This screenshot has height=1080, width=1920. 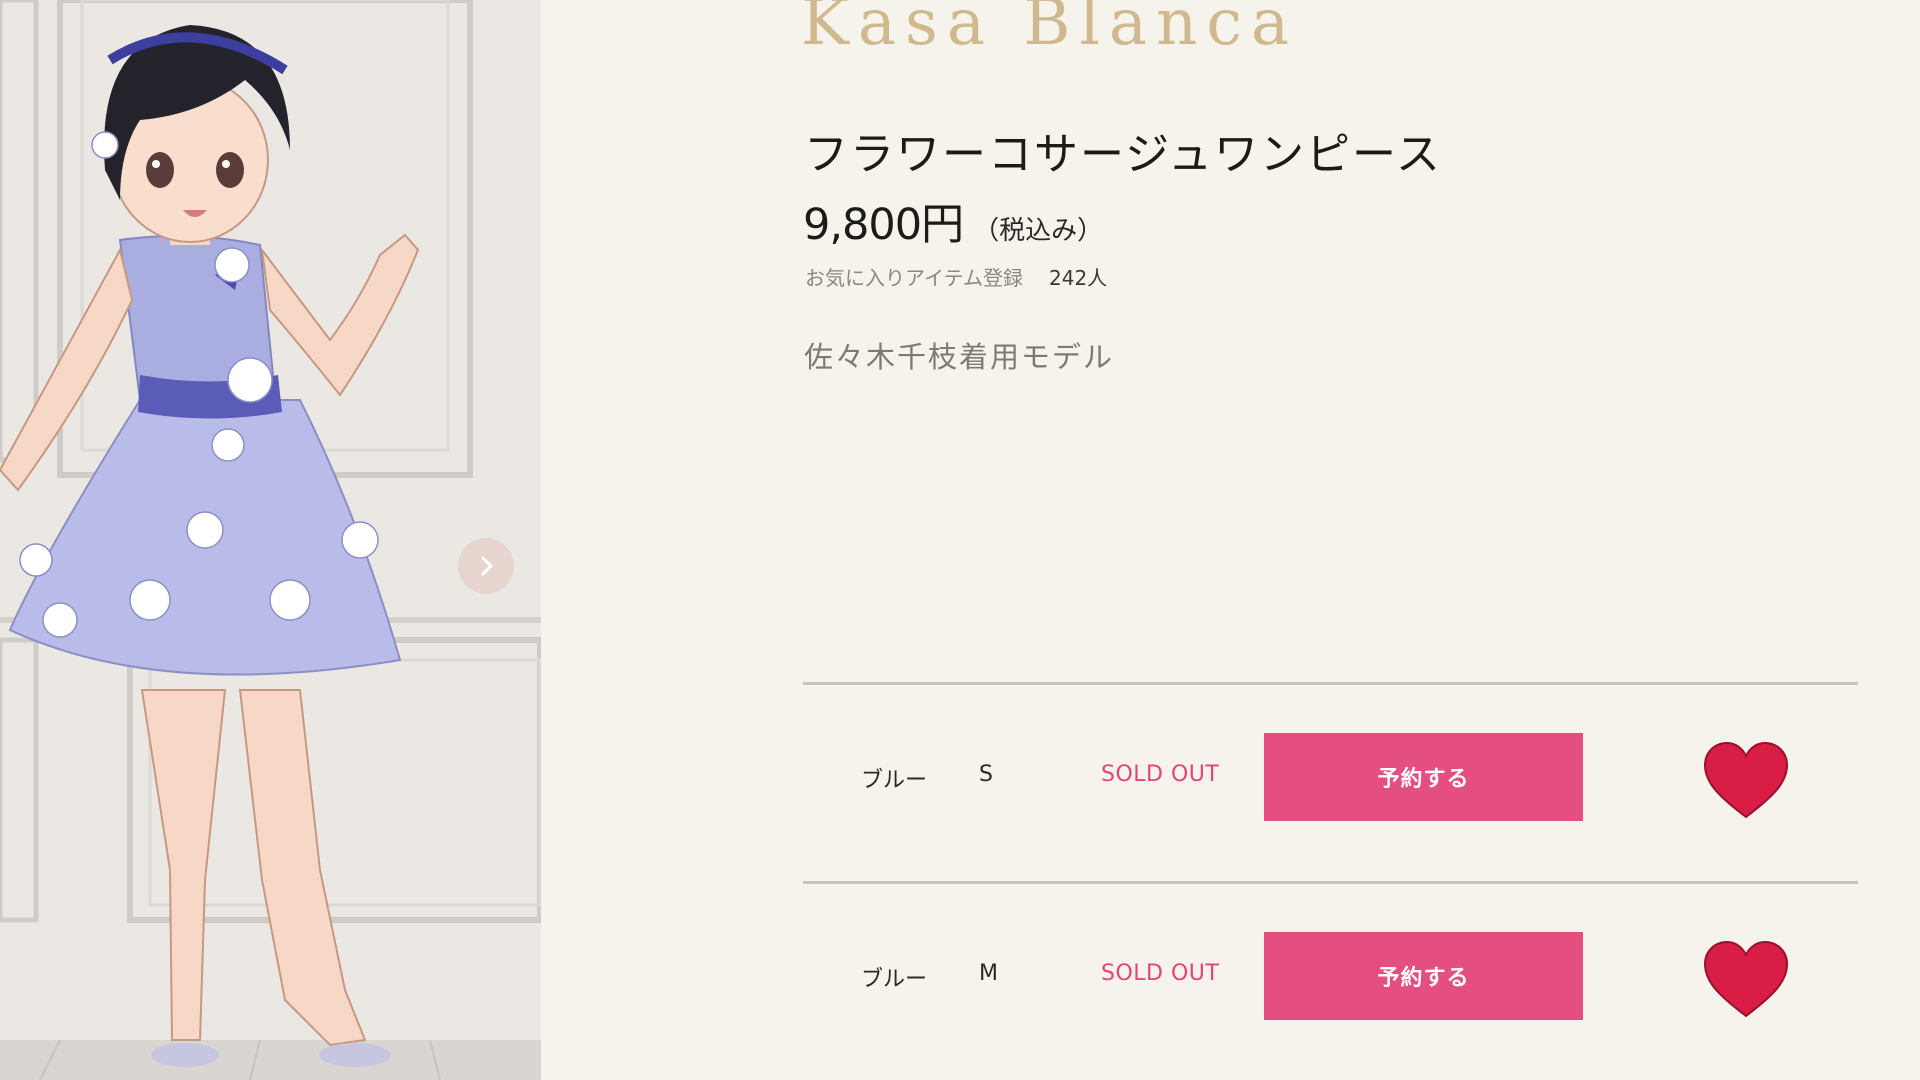 What do you see at coordinates (988, 973) in the screenshot?
I see `variant-size: M` at bounding box center [988, 973].